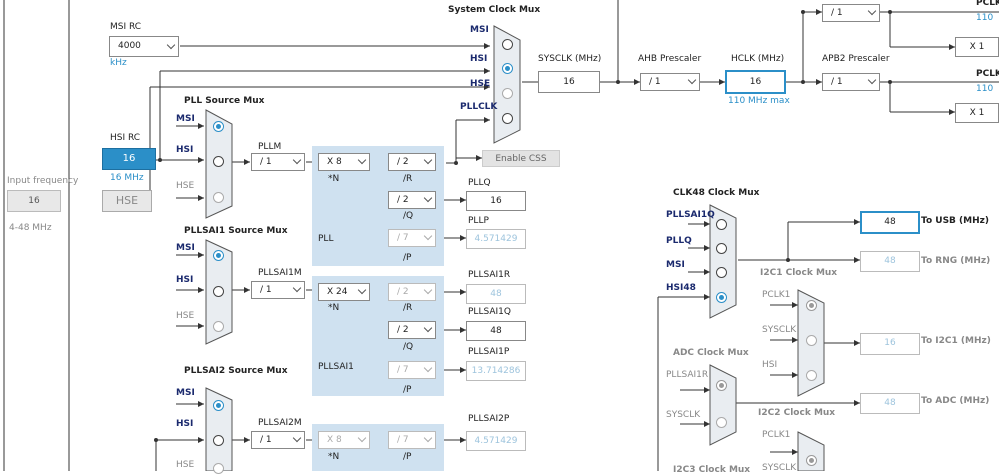 Image resolution: width=999 pixels, height=475 pixels. I want to click on pll-p-label: /P, so click(407, 258).